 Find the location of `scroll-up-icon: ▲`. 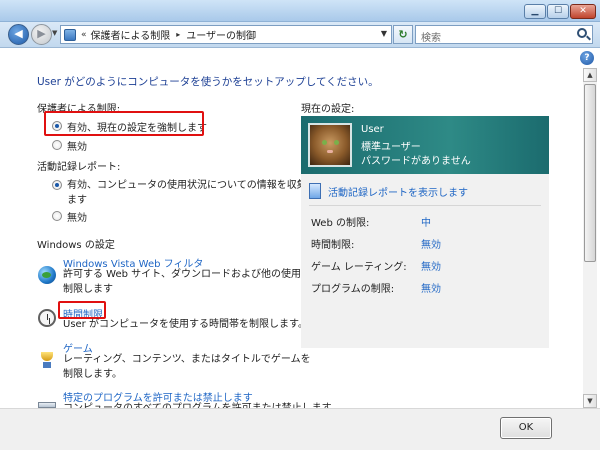

scroll-up-icon: ▲ is located at coordinates (590, 75).